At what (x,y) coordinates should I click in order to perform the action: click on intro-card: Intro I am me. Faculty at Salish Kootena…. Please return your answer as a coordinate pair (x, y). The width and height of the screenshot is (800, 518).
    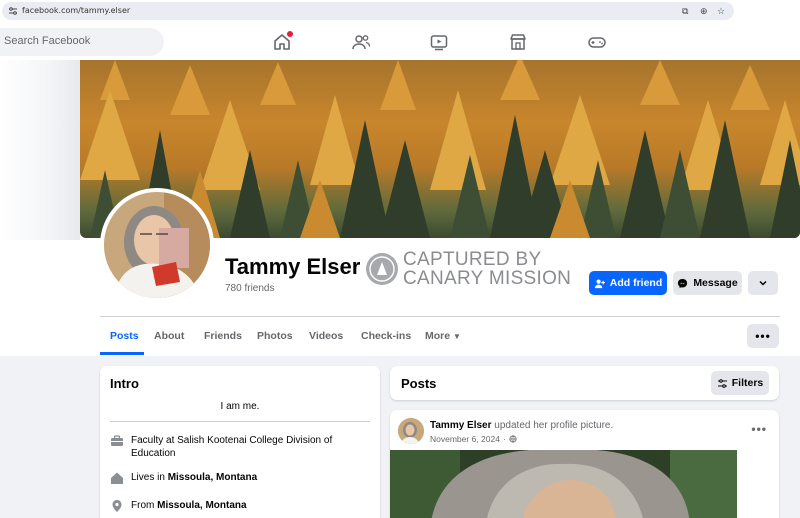
    Looking at the image, I should click on (240, 442).